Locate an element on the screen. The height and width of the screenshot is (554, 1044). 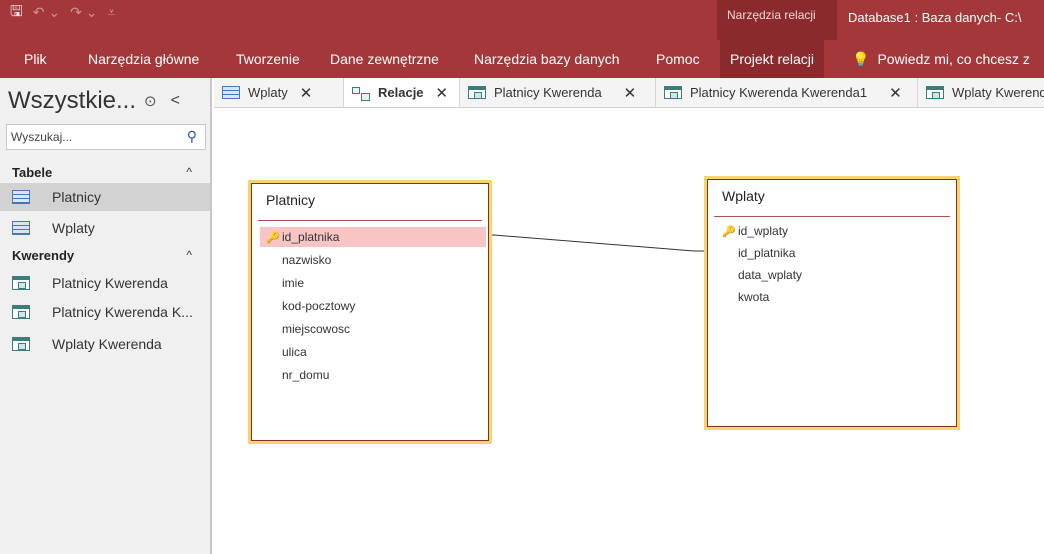
field-row: data_wplaty is located at coordinates (759, 275).